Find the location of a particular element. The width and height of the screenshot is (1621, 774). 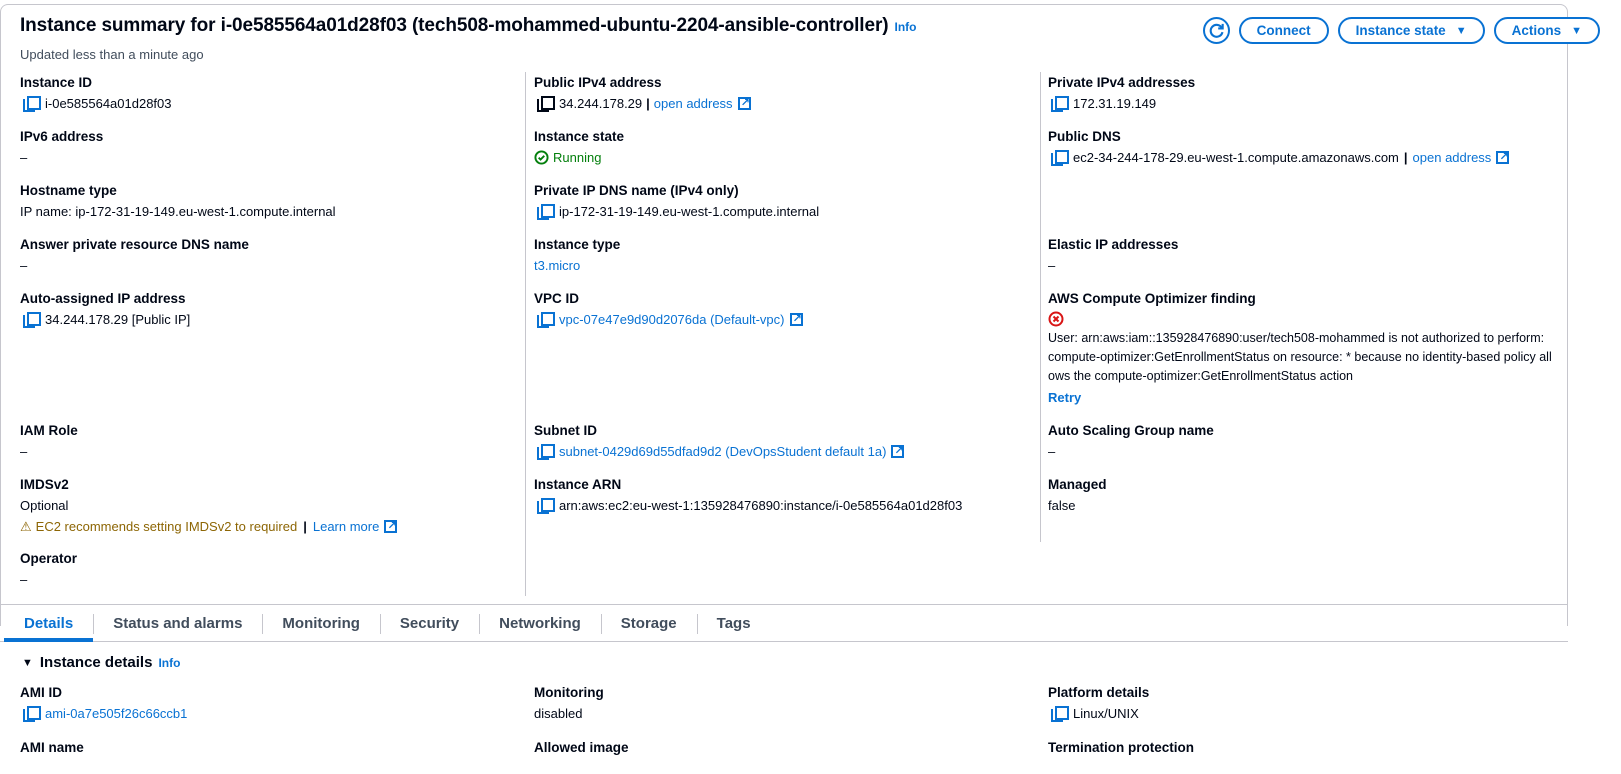

tab-storage: Storage is located at coordinates (648, 623).